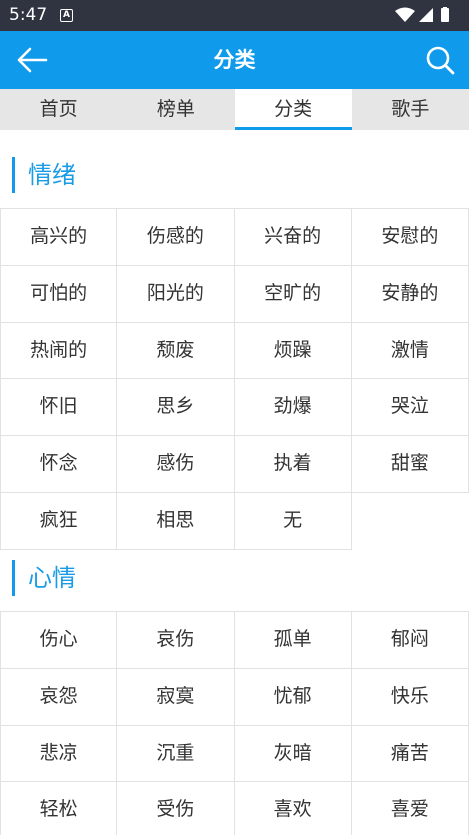 The width and height of the screenshot is (469, 835). Describe the element at coordinates (32, 60) in the screenshot. I see `back-arrow-icon` at that location.